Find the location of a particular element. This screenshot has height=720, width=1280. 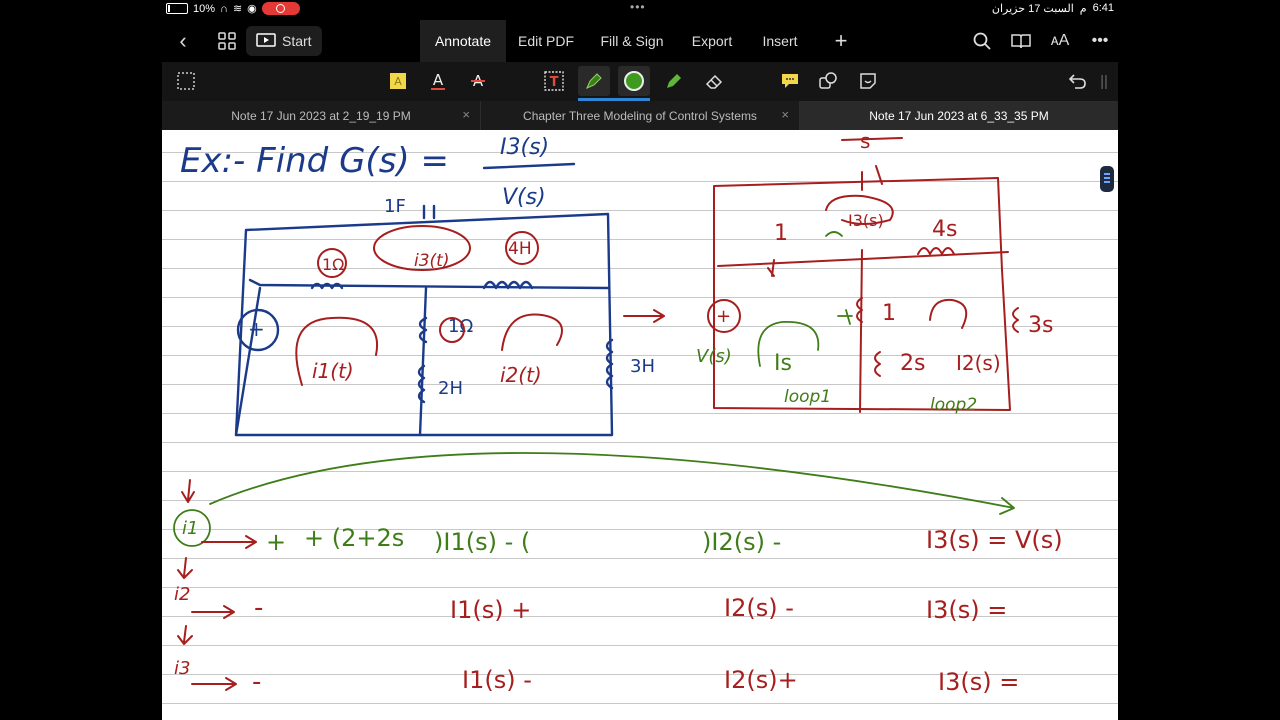

reading-mode-button is located at coordinates (1021, 41).